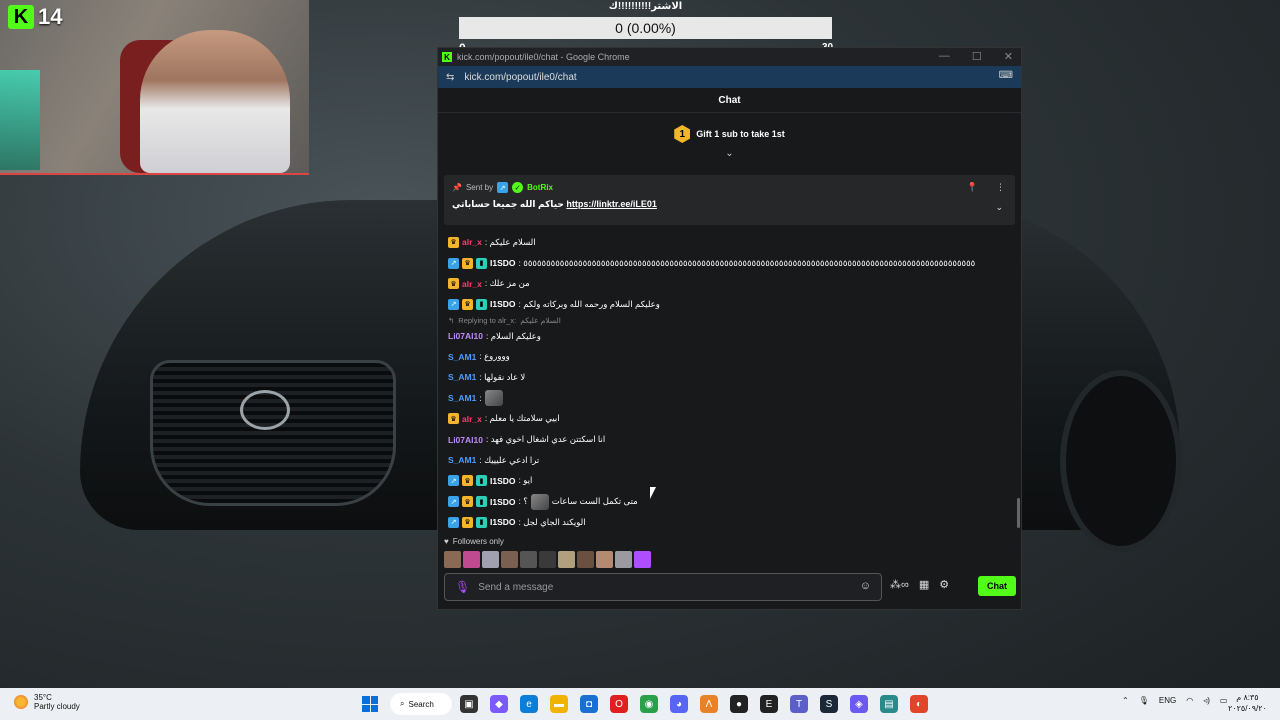  Describe the element at coordinates (977, 56) in the screenshot. I see `maximize-icon: ☐` at that location.